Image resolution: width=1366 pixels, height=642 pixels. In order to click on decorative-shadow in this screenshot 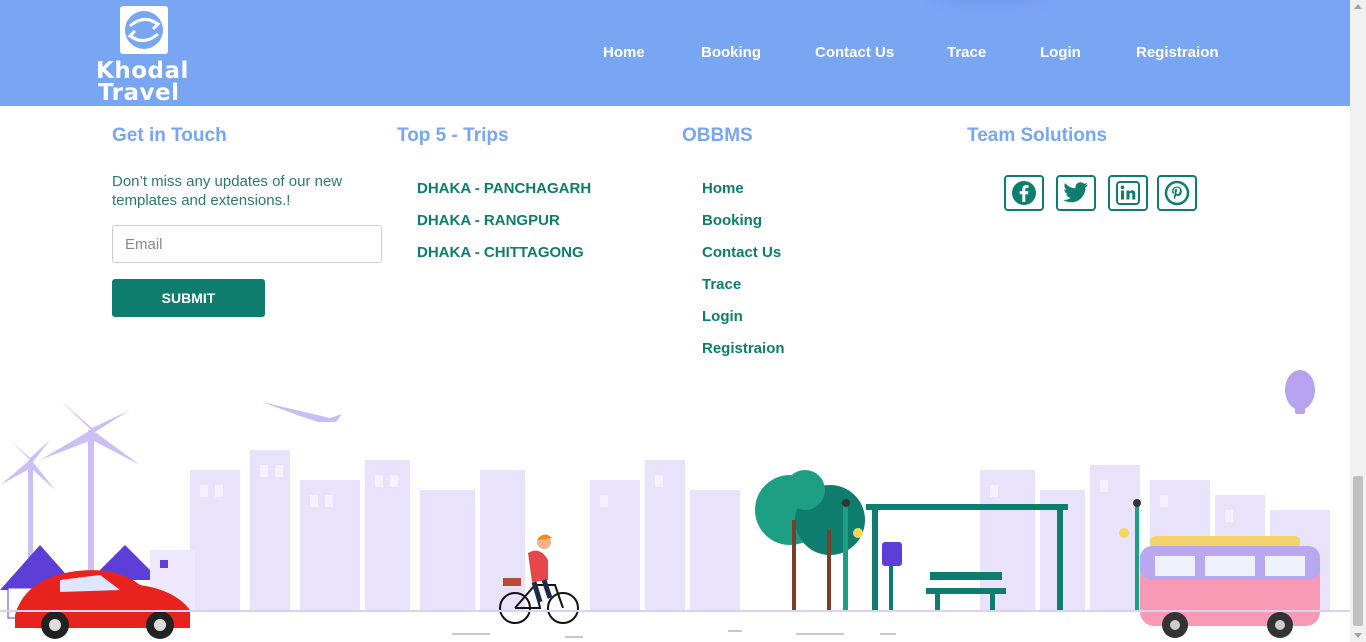, I will do `click(990, 2)`.